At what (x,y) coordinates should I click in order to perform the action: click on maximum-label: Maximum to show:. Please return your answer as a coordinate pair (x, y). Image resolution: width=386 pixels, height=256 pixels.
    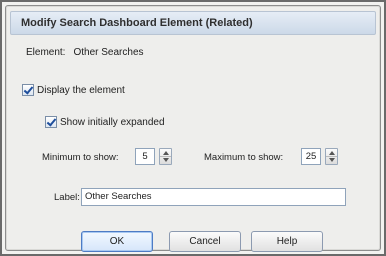
    Looking at the image, I should click on (244, 157).